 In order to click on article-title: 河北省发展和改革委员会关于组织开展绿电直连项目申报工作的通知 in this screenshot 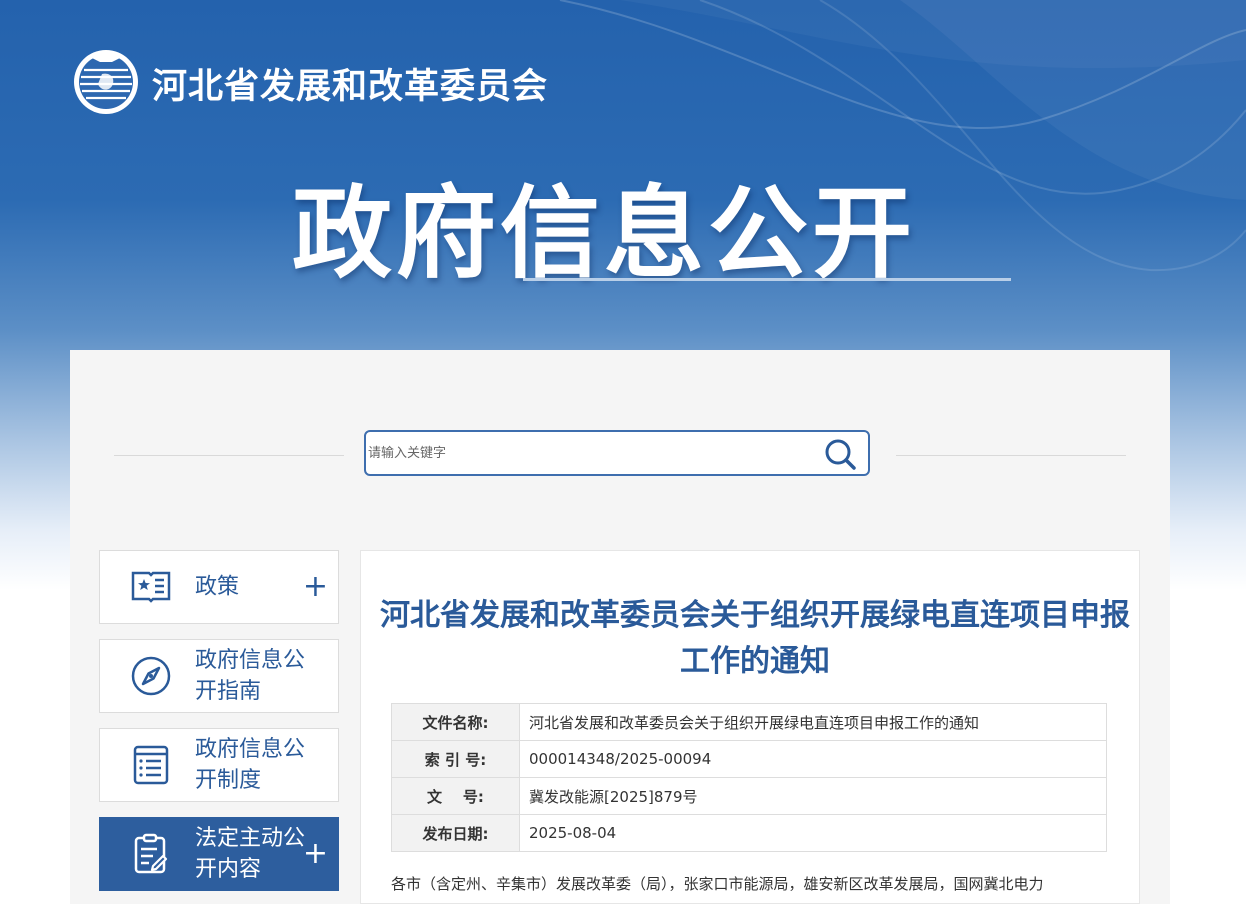, I will do `click(755, 638)`.